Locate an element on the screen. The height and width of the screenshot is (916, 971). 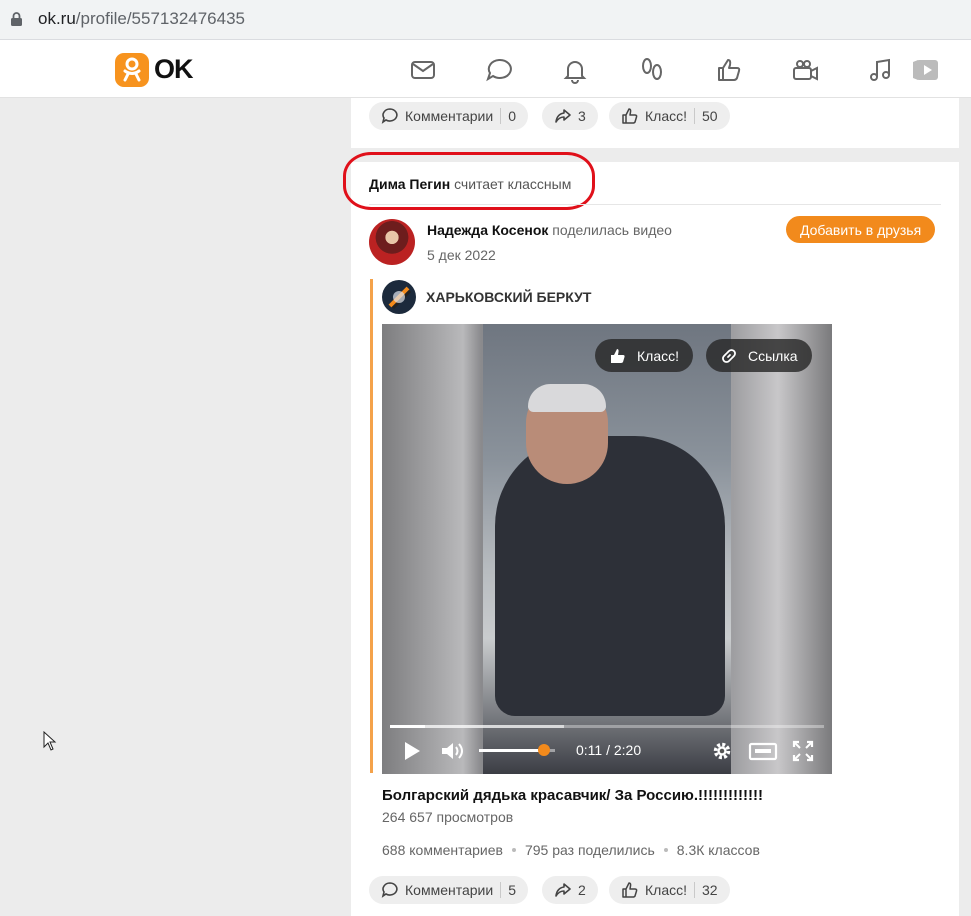
comments-count: 0 is located at coordinates (512, 116).